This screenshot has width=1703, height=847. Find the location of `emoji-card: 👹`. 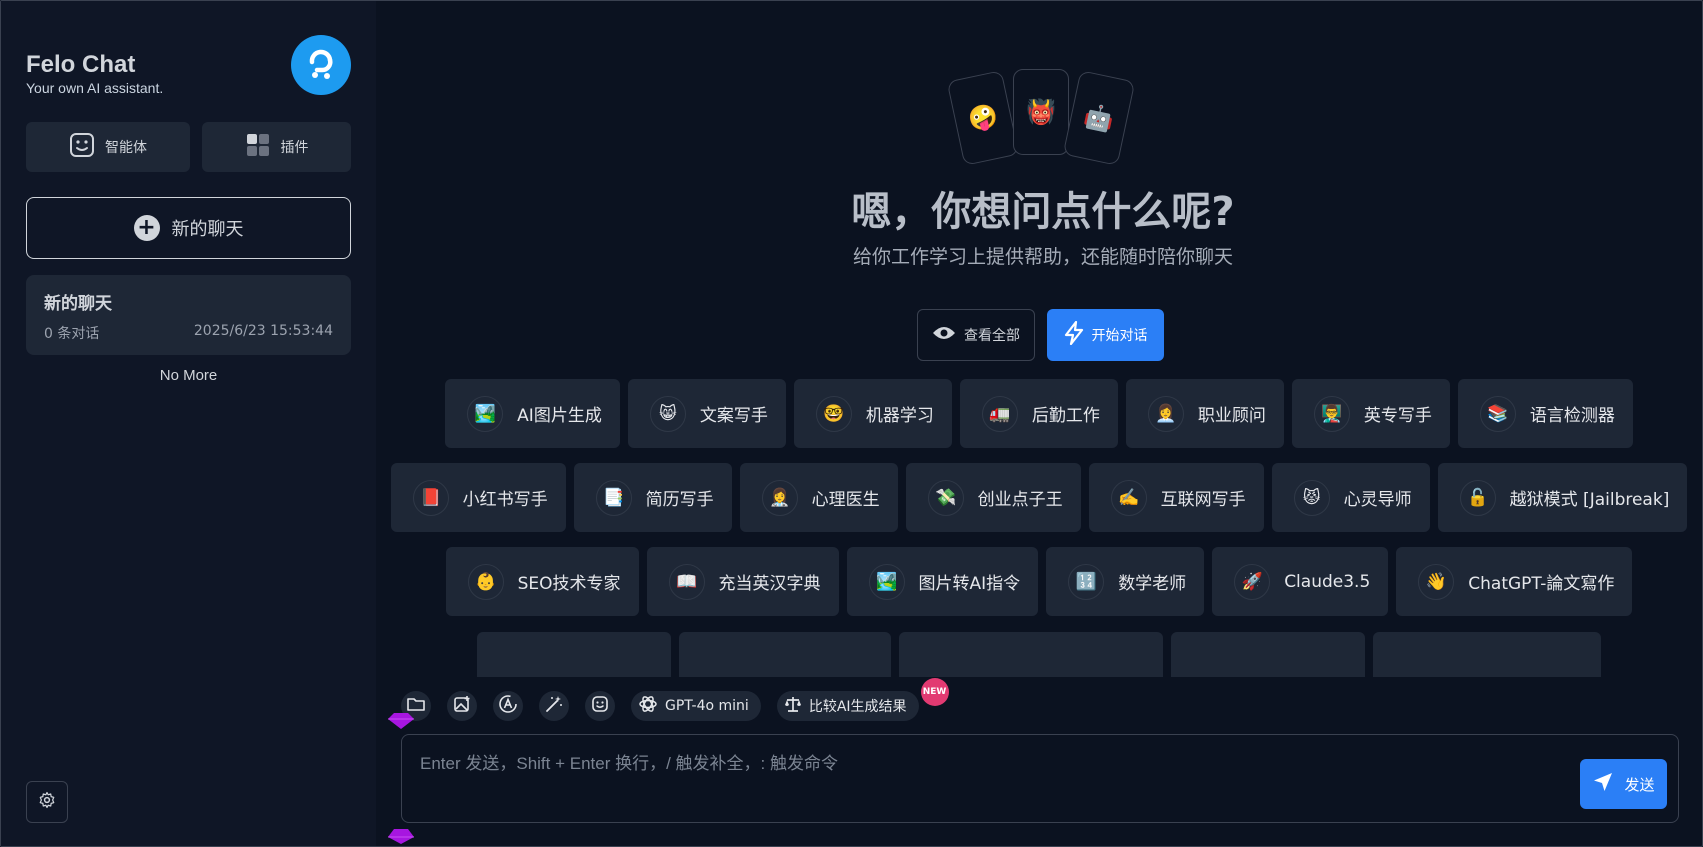

emoji-card: 👹 is located at coordinates (1041, 112).